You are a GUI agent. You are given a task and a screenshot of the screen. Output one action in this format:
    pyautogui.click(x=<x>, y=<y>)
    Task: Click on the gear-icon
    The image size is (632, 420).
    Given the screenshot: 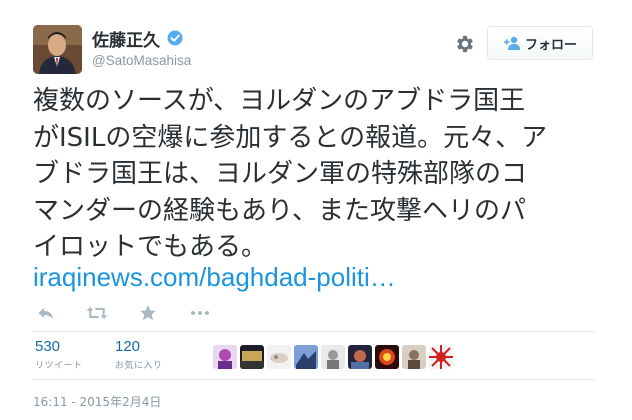 What is the action you would take?
    pyautogui.click(x=465, y=44)
    